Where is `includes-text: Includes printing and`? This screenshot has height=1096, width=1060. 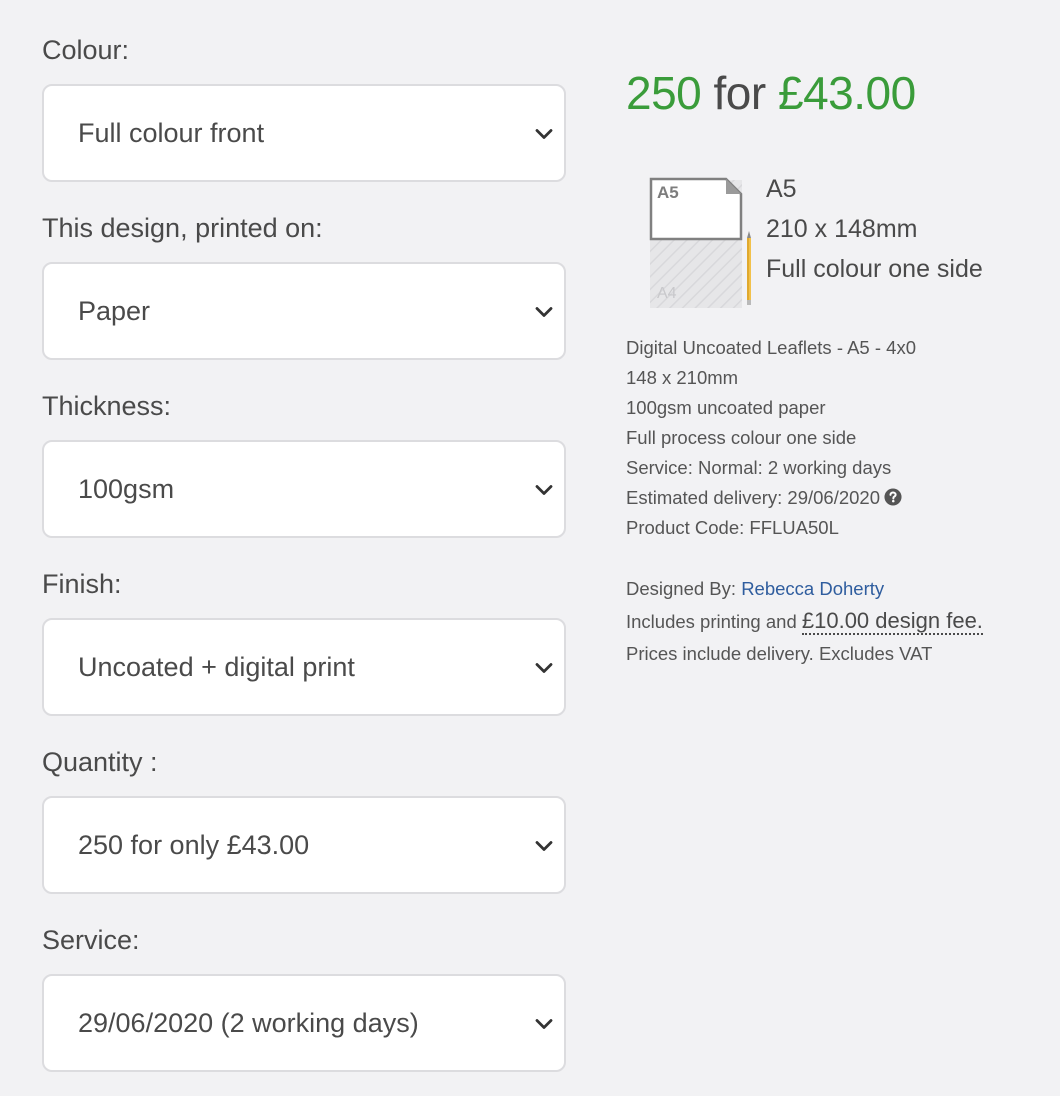
includes-text: Includes printing and is located at coordinates (711, 621).